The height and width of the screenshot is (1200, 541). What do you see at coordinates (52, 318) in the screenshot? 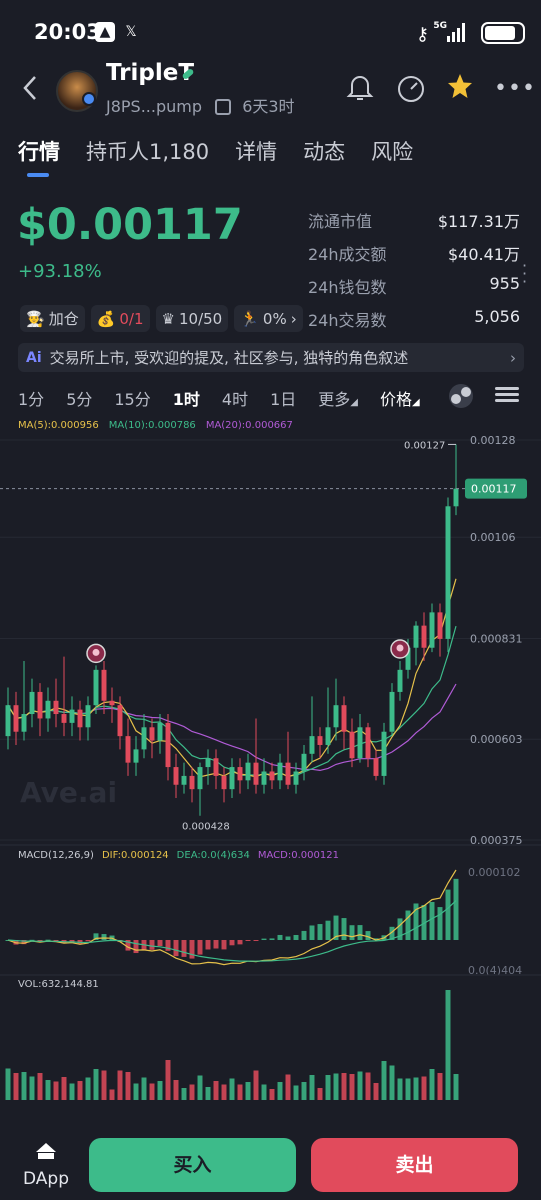
I see `chip-add-position: 👨‍🍳 加仓` at bounding box center [52, 318].